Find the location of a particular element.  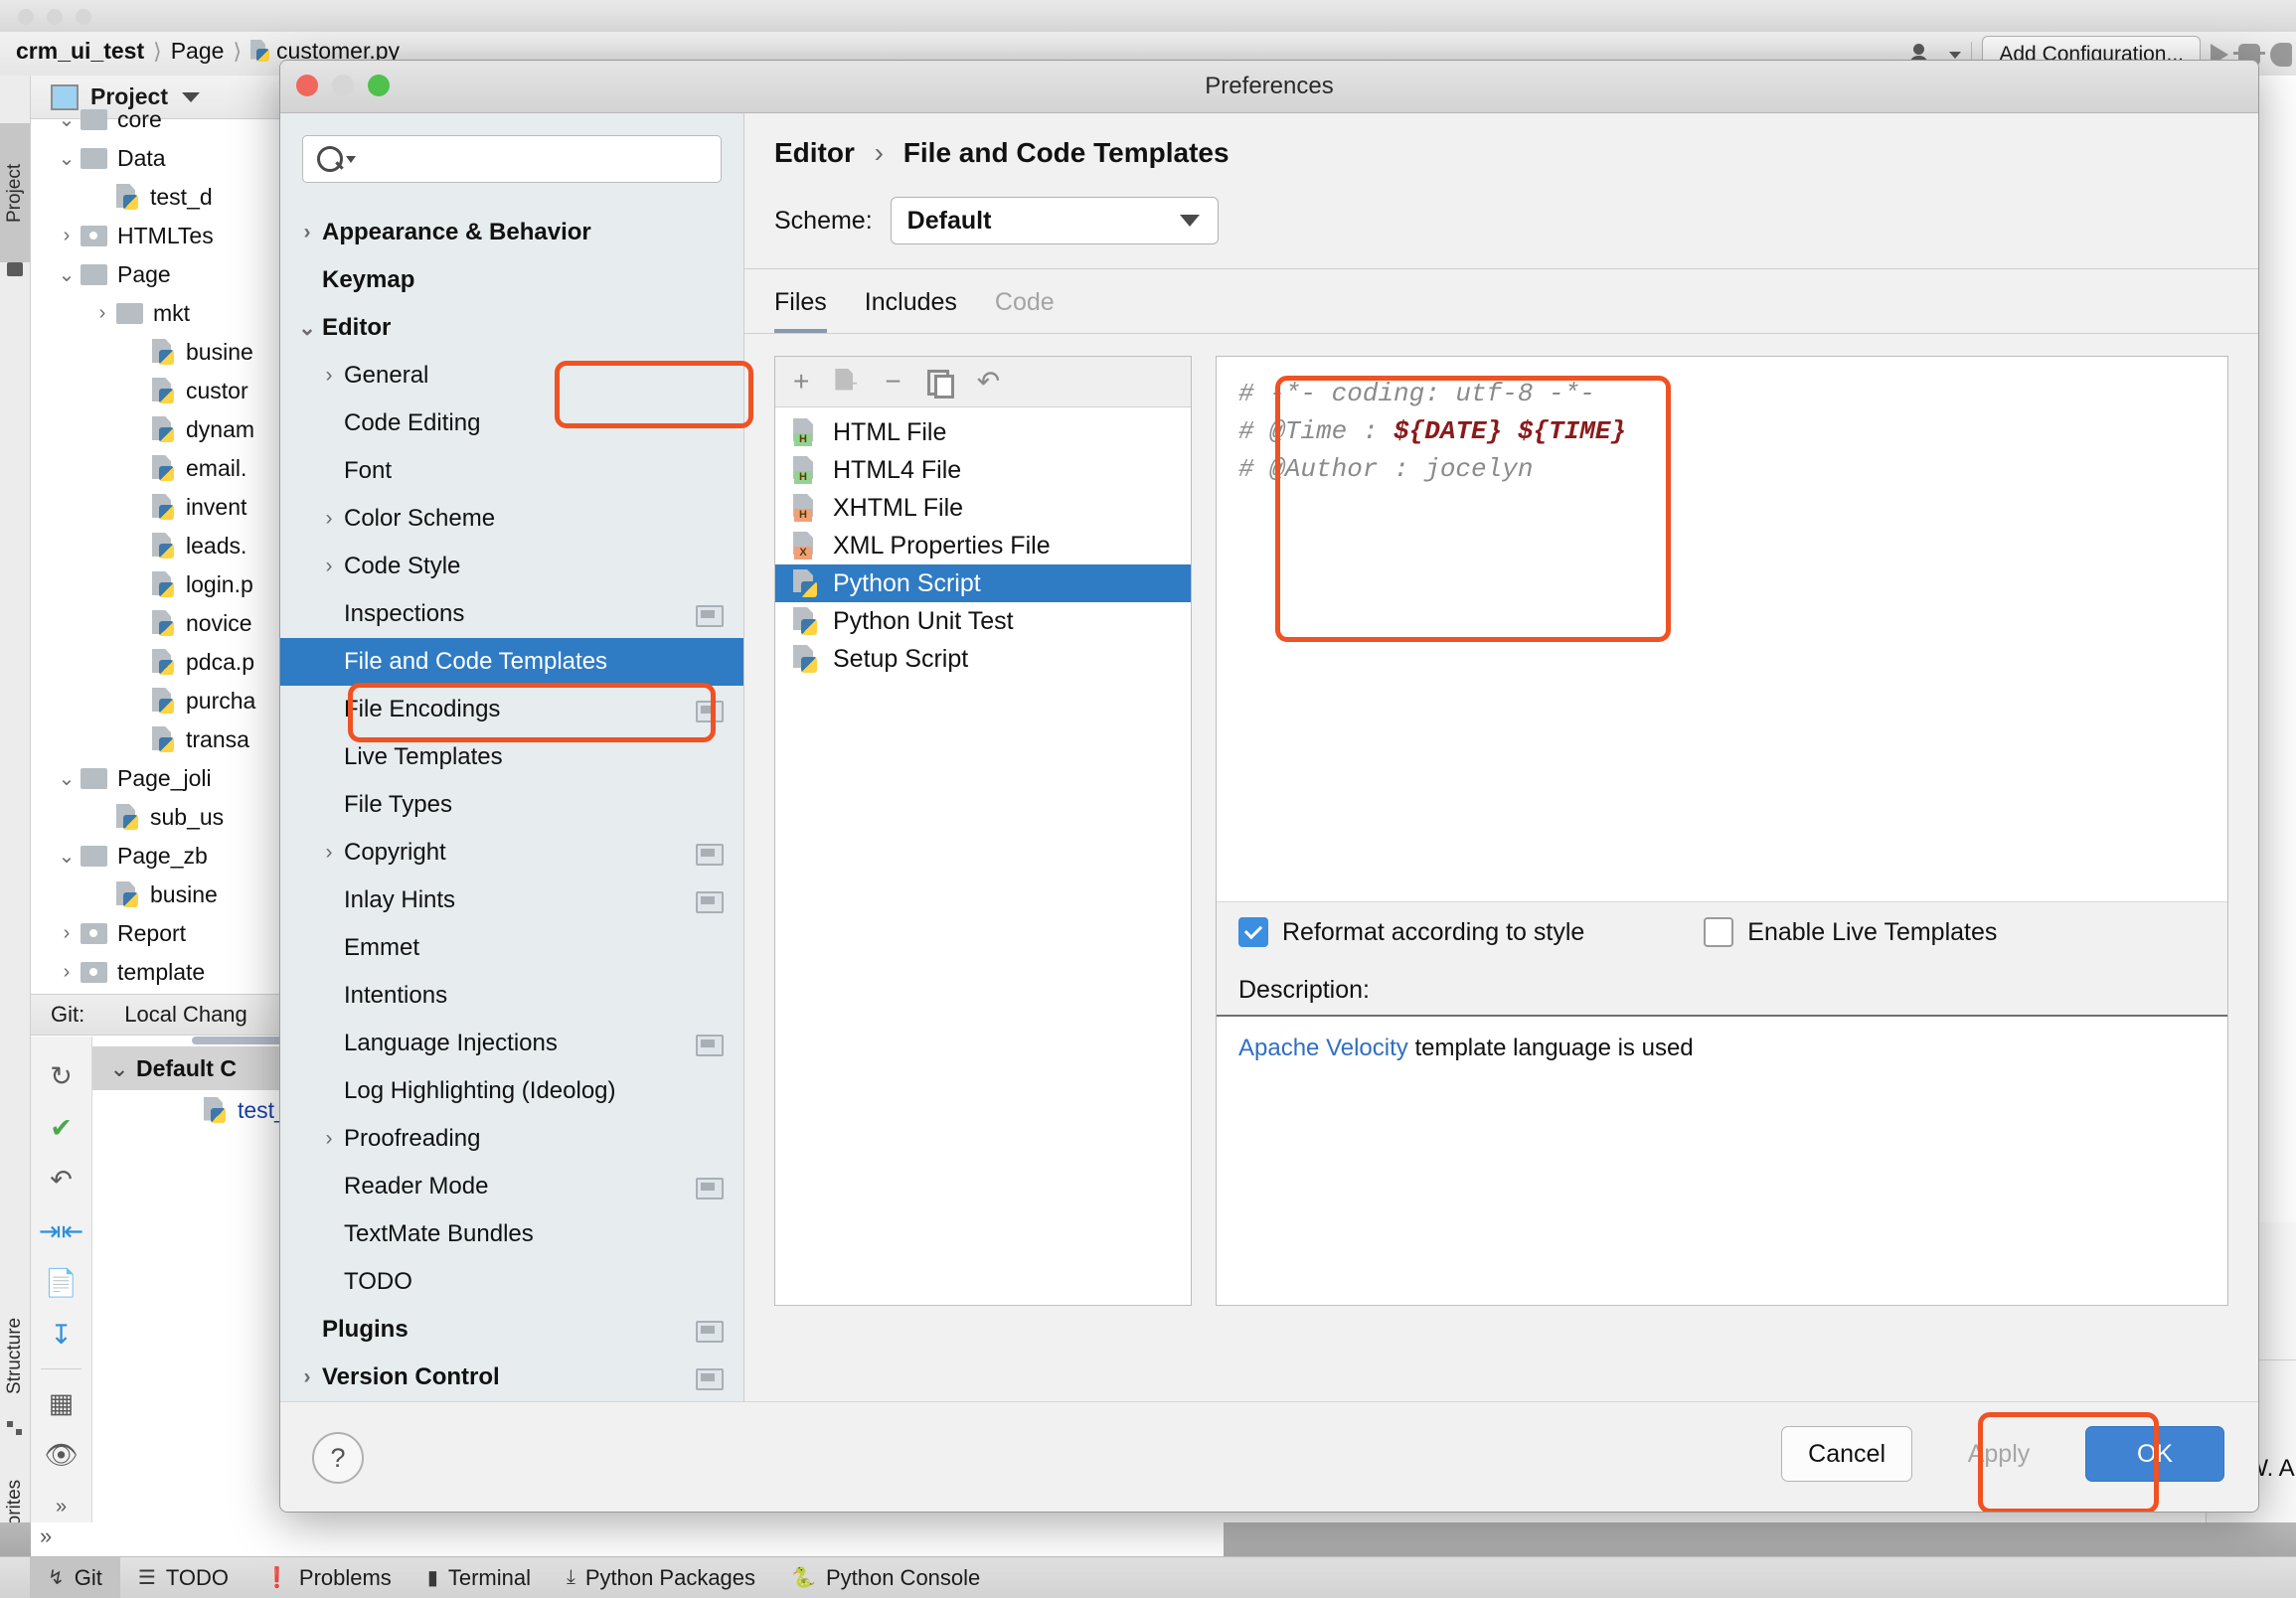

settings-tree-item-language-injections: Language Injections is located at coordinates (511, 1043).